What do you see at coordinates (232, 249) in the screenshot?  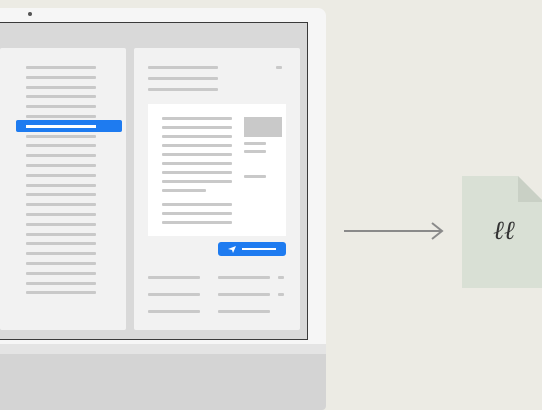 I see `send-icon` at bounding box center [232, 249].